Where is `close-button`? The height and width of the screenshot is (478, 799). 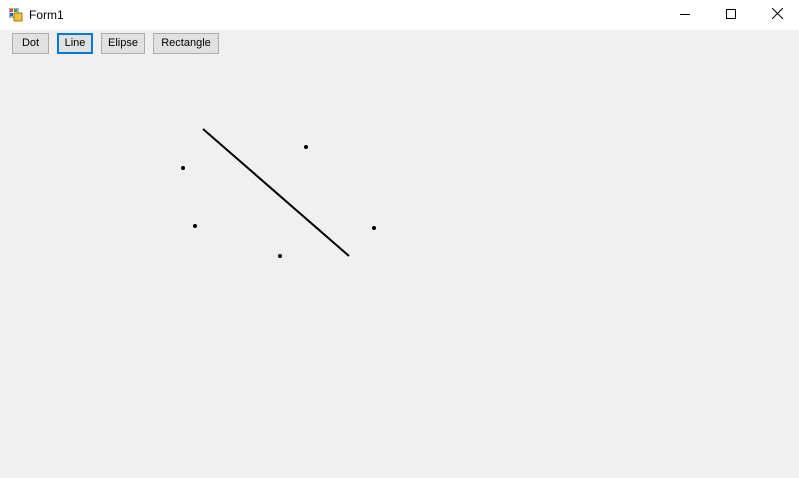 close-button is located at coordinates (776, 15).